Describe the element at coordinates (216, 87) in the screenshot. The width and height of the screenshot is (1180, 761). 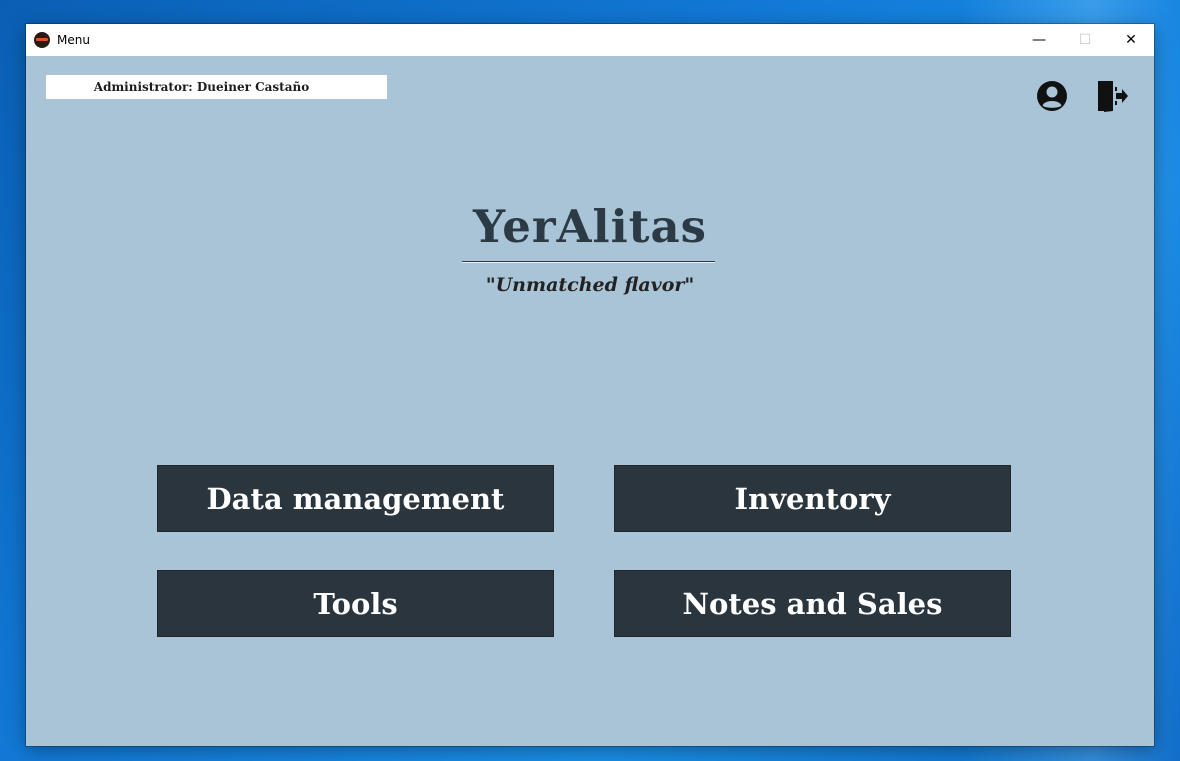
I see `admin-user-label: Administrator: Dueiner Castaño` at that location.